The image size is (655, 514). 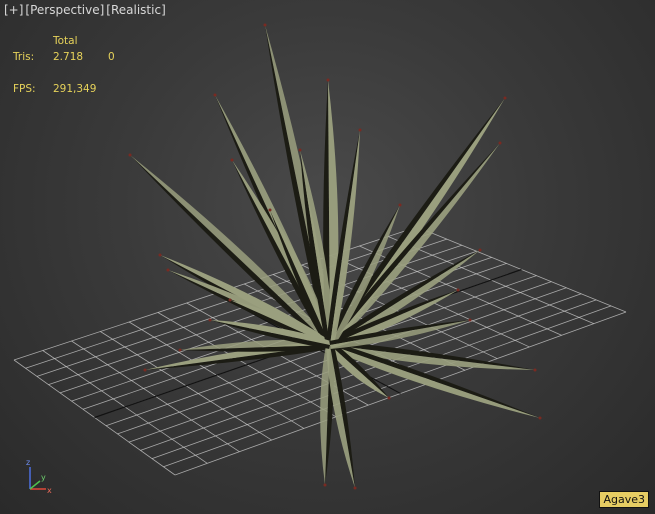 What do you see at coordinates (75, 89) in the screenshot?
I see `stats-fps-value: 291,349` at bounding box center [75, 89].